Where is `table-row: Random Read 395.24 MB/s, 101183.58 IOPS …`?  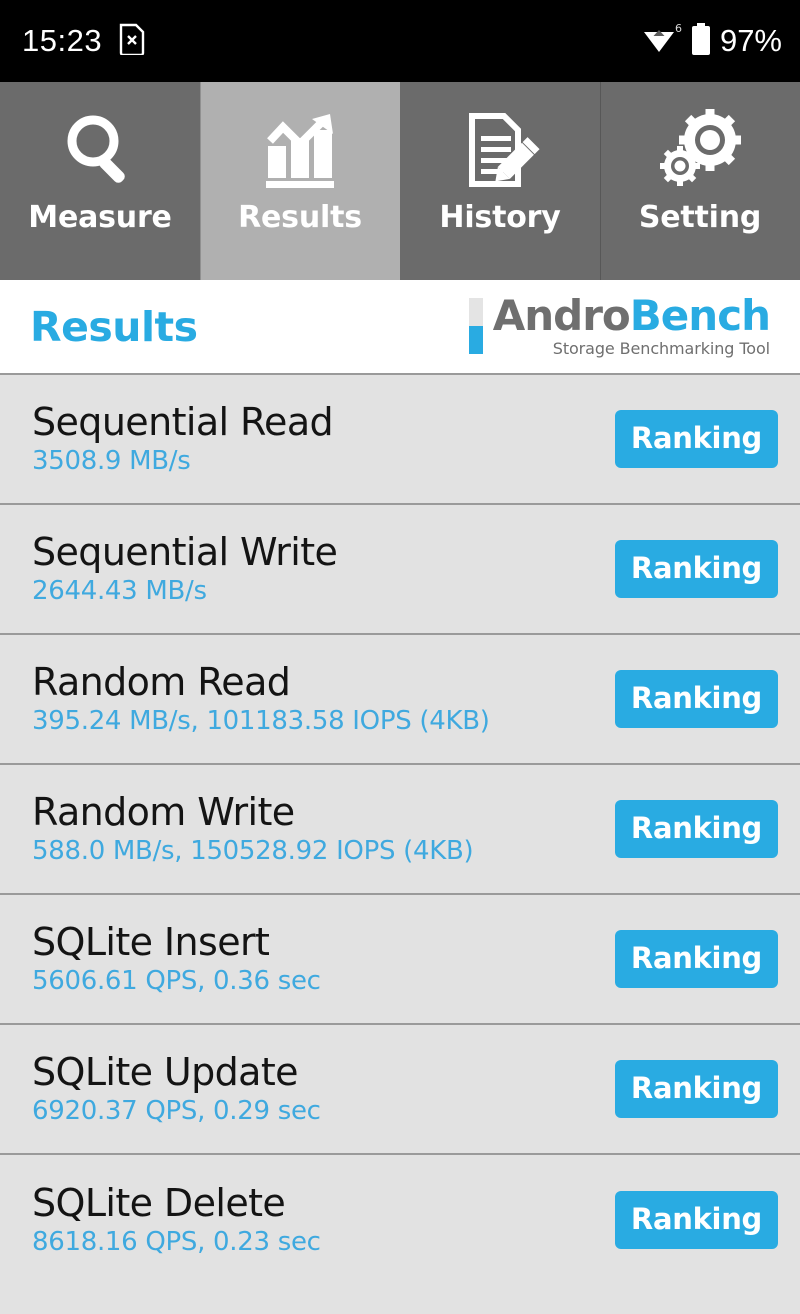 table-row: Random Read 395.24 MB/s, 101183.58 IOPS … is located at coordinates (400, 700).